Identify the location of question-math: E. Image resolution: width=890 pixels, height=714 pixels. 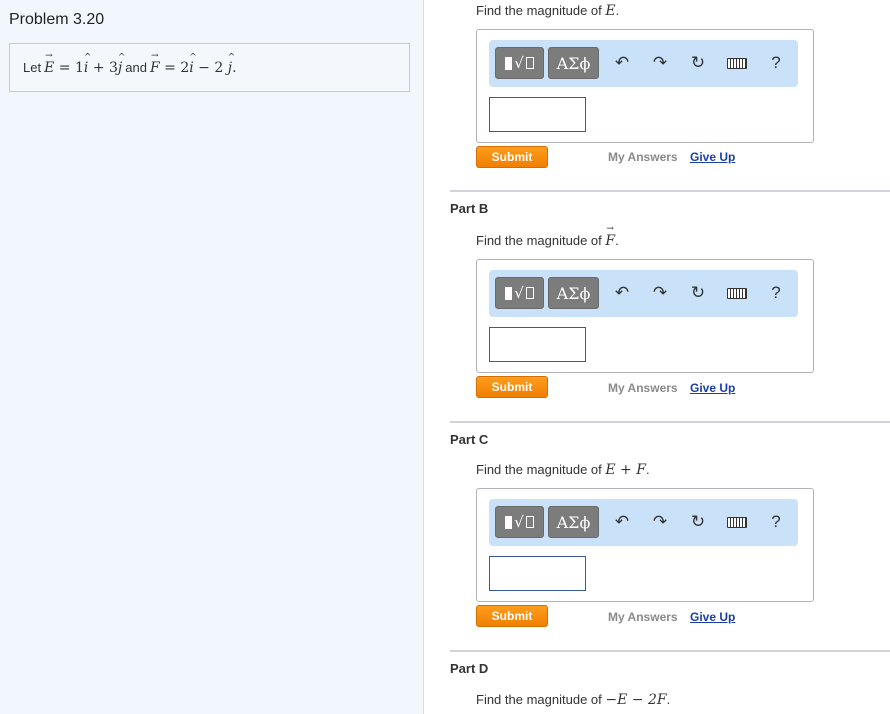
(610, 9).